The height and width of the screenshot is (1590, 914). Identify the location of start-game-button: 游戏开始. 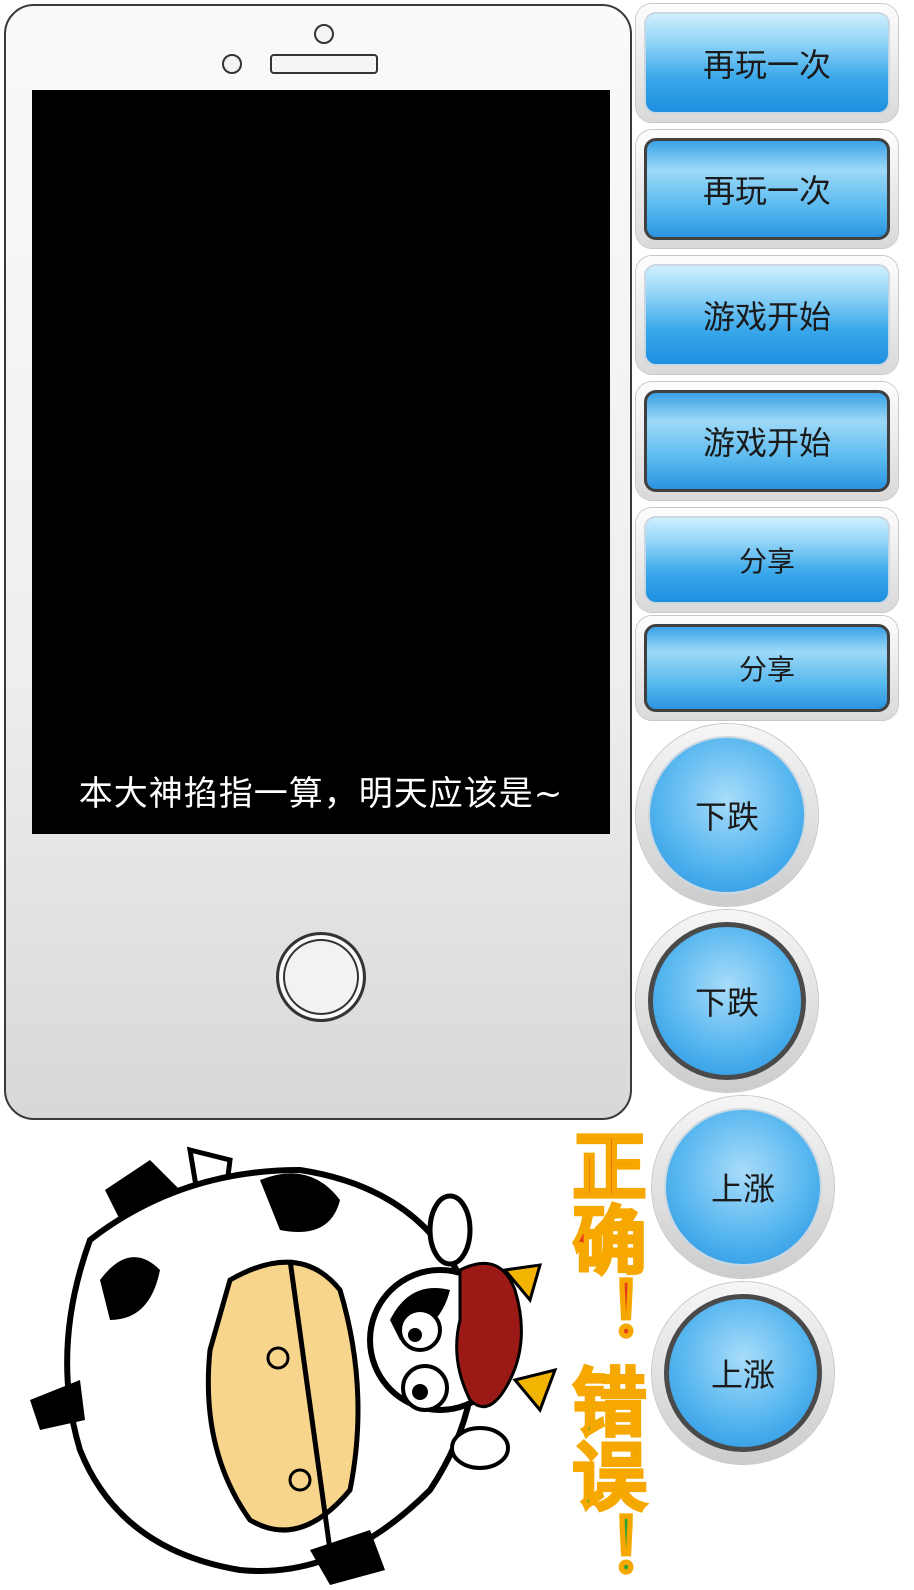
(767, 315).